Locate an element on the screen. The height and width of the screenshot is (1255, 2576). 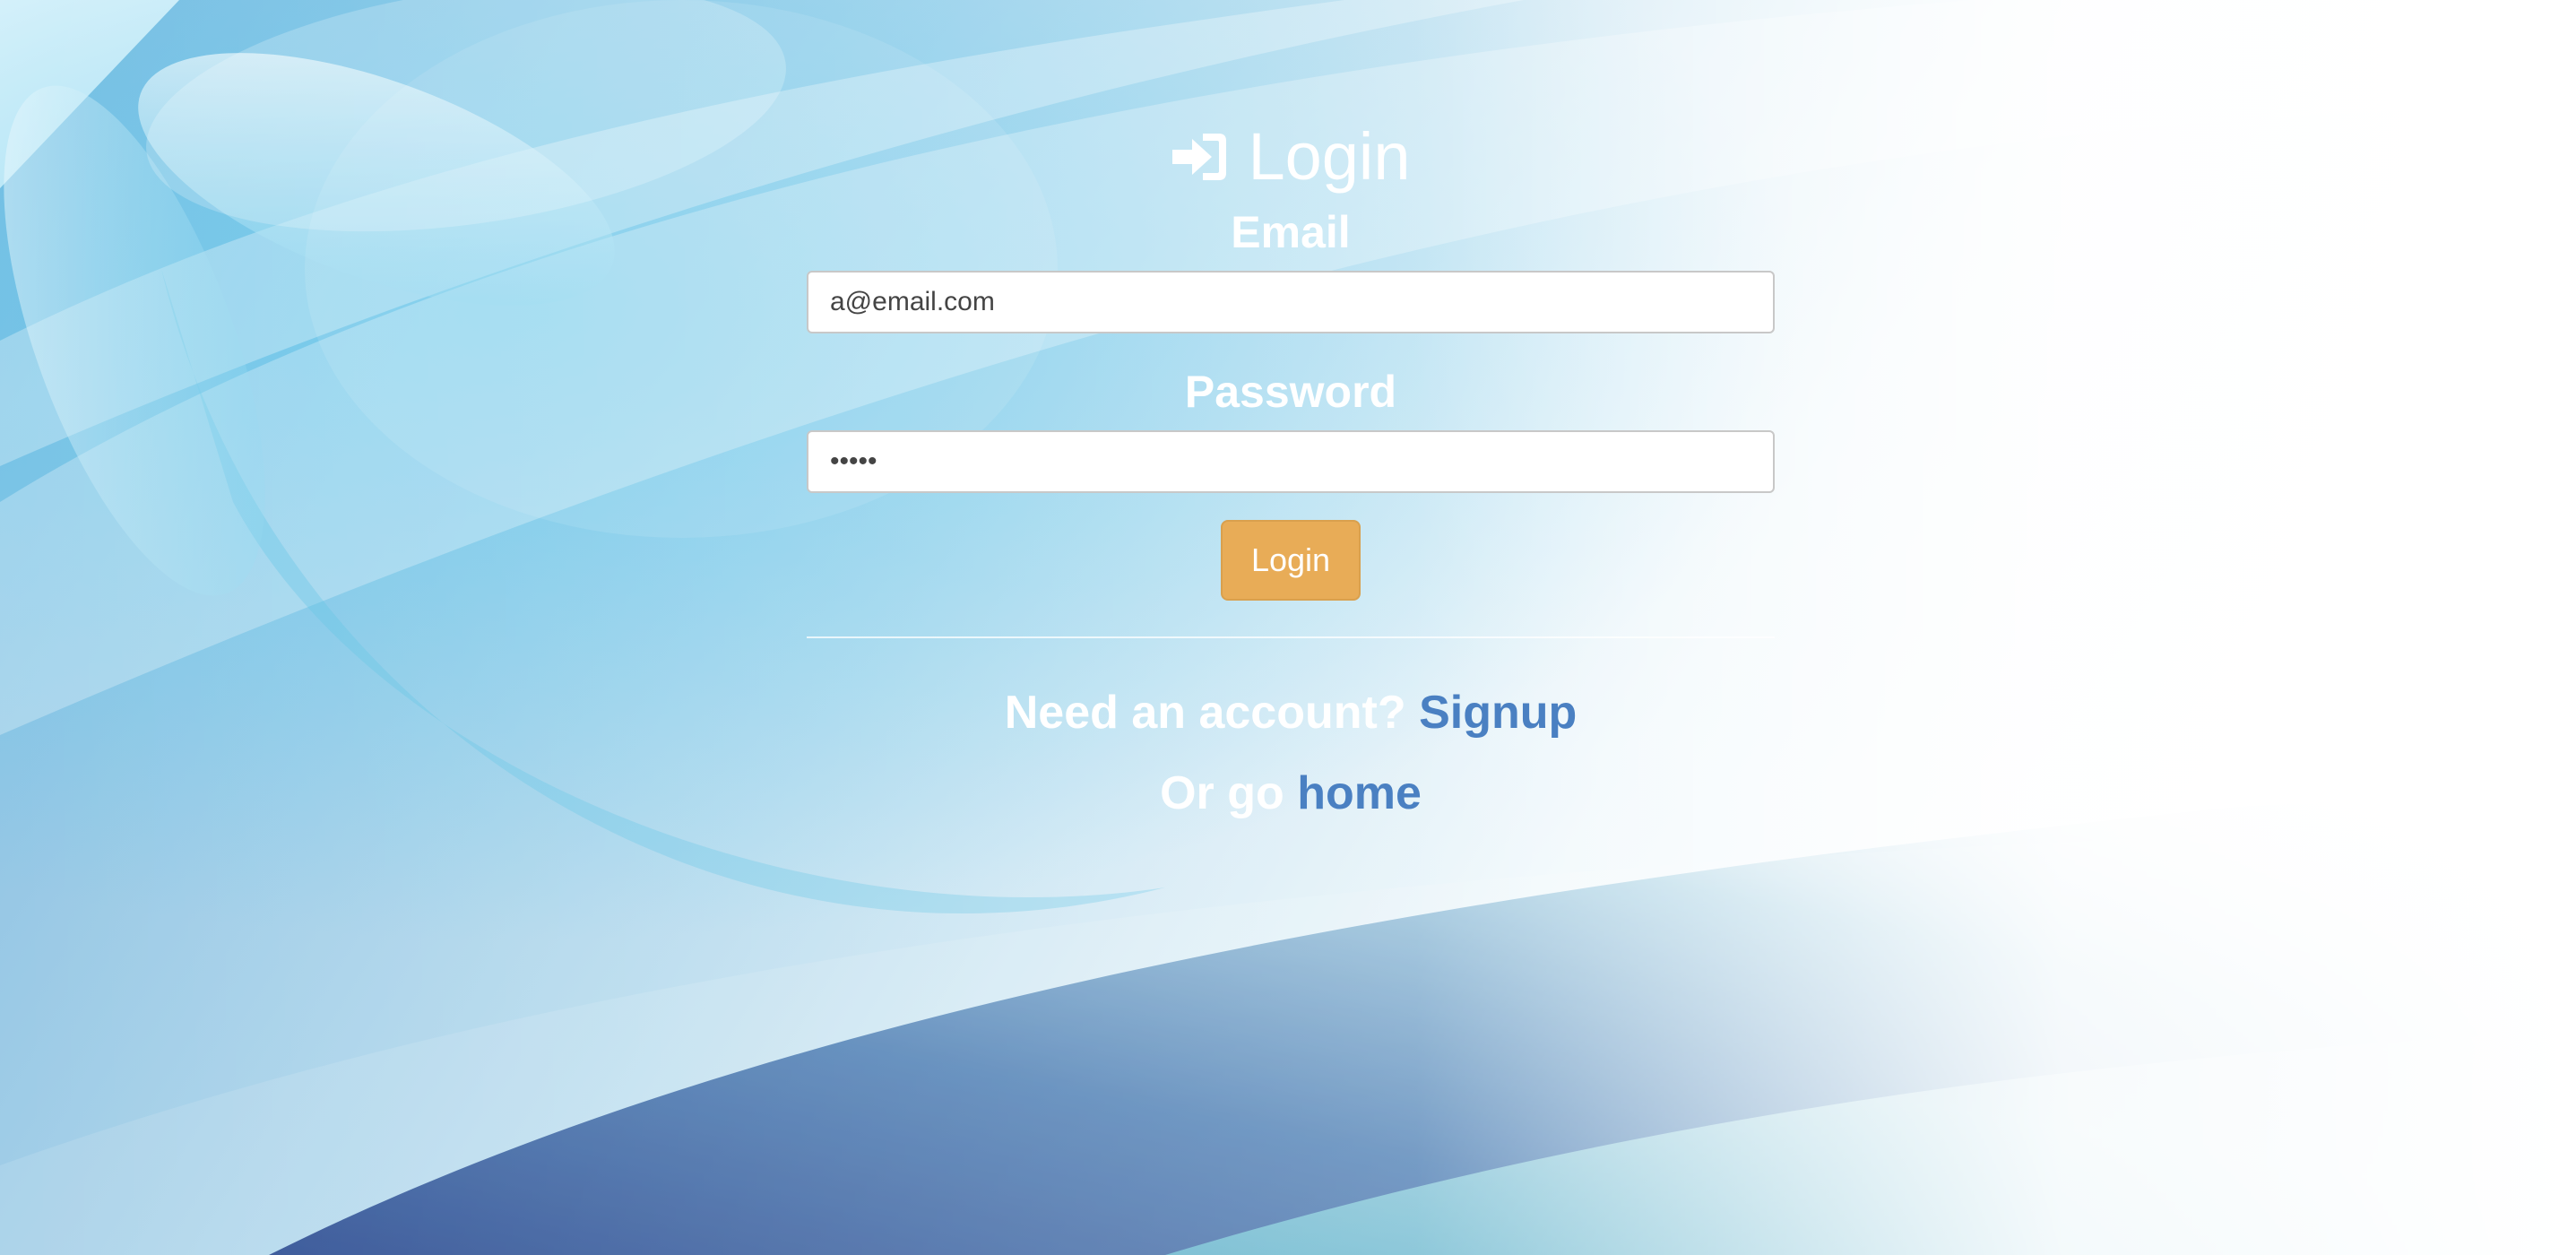
email-label: Email is located at coordinates (1291, 232).